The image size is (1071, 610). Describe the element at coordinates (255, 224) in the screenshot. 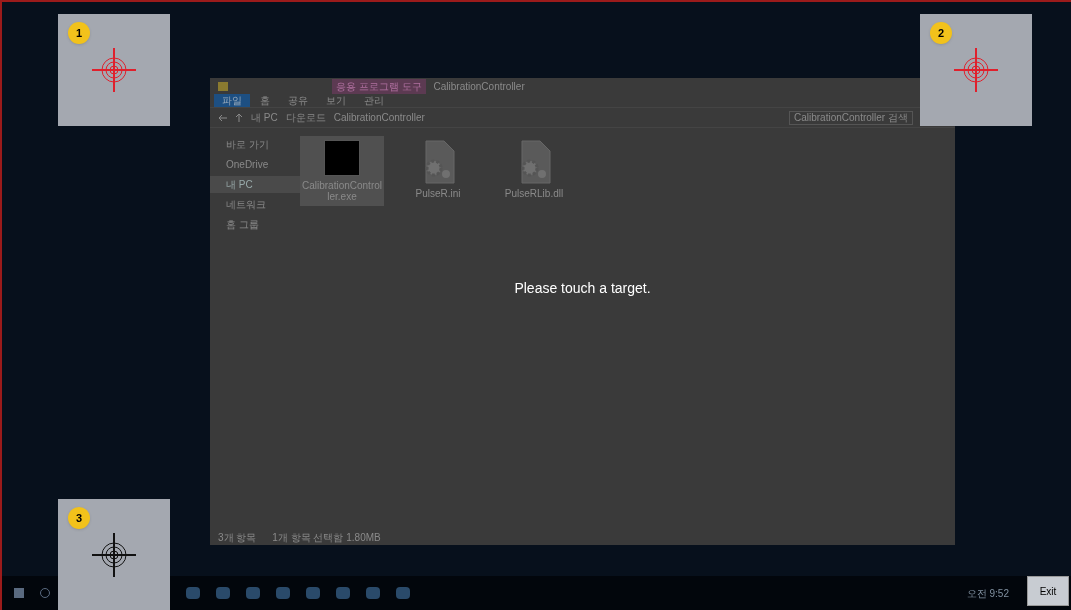

I see `nav-pane-item: 홈 그룹` at that location.